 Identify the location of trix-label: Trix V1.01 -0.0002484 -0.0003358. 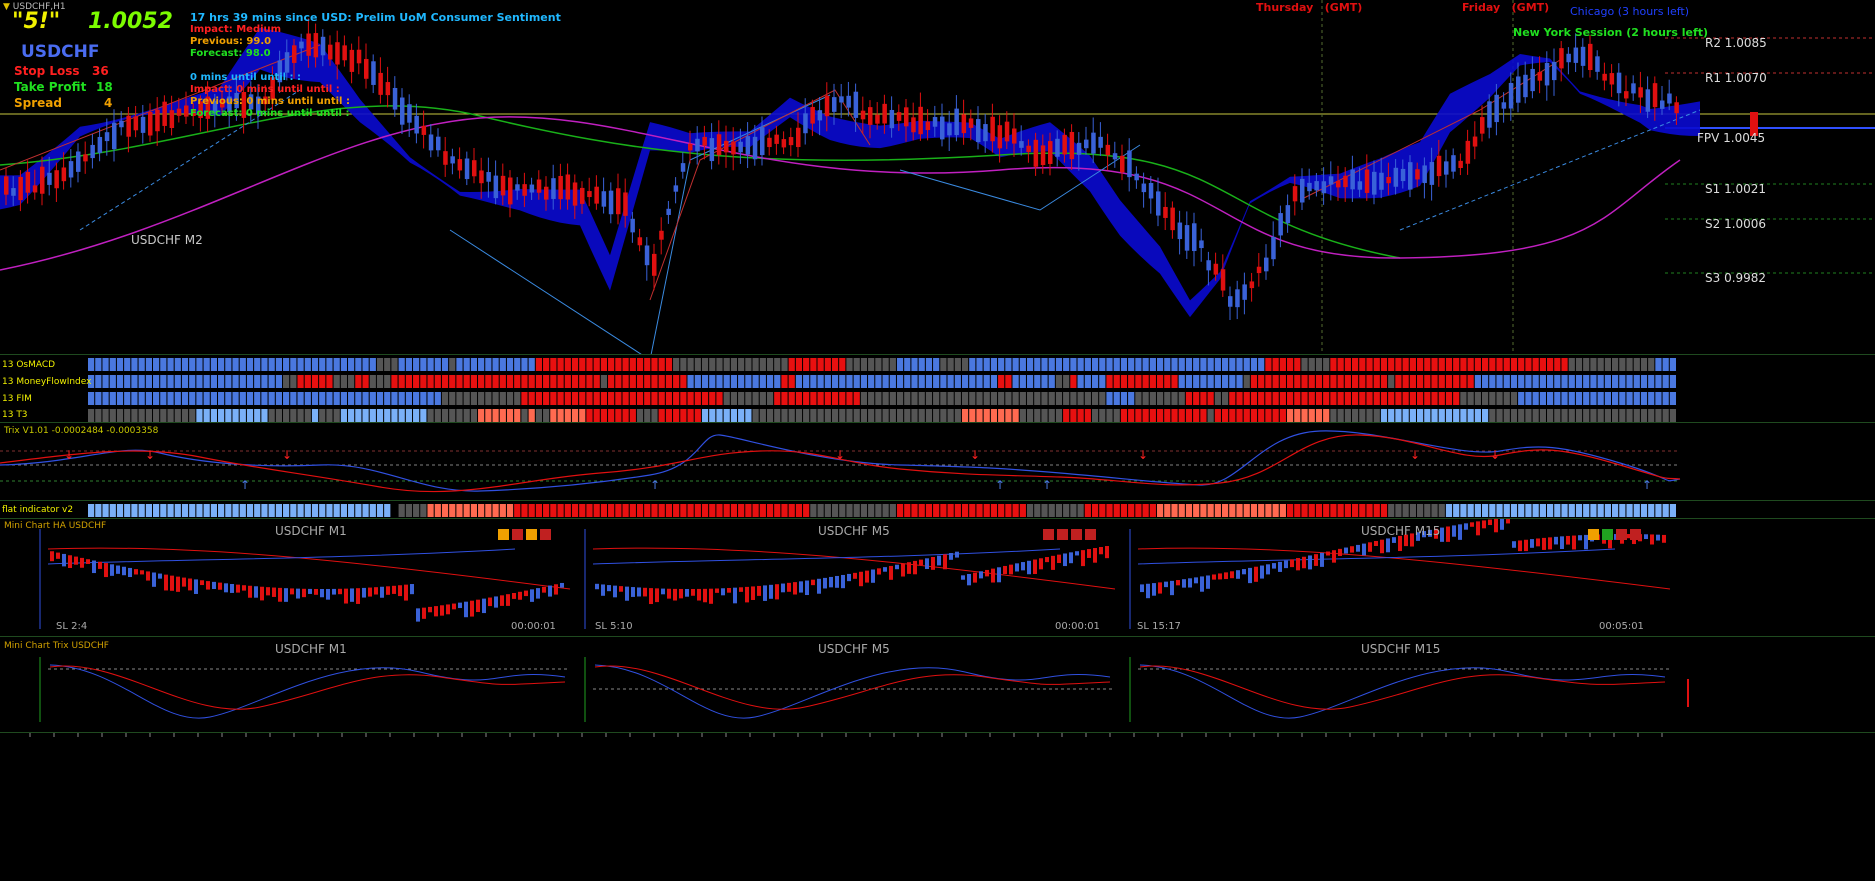
(81, 431).